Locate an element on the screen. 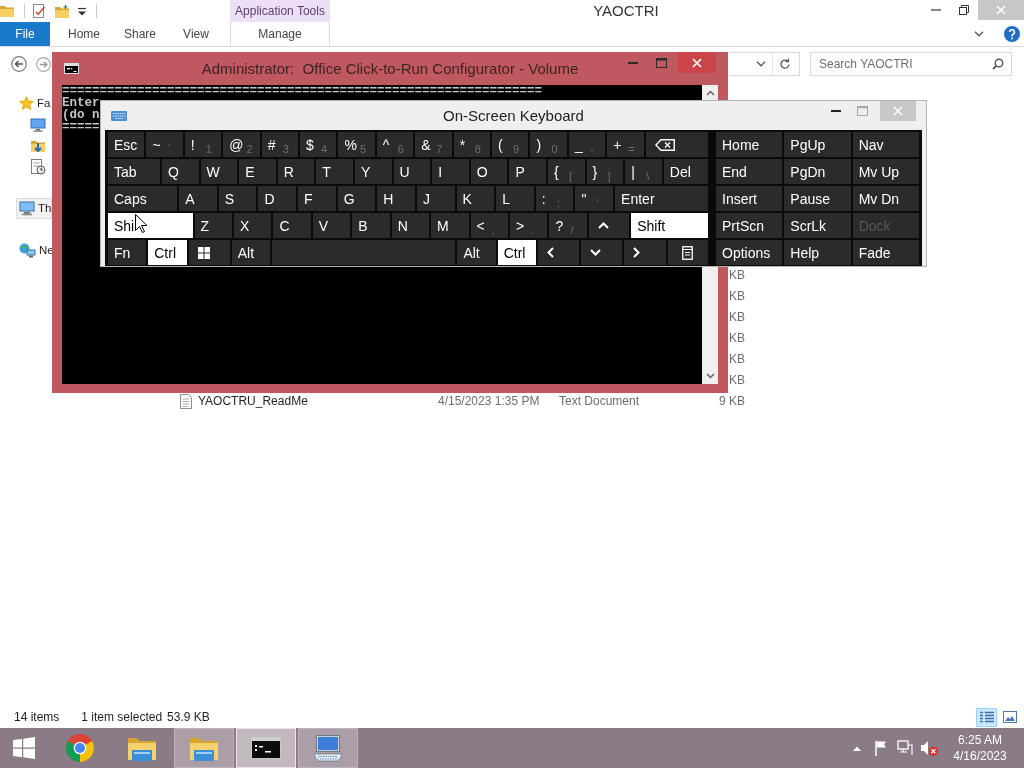 This screenshot has height=768, width=1024. keyboard-key: Tab is located at coordinates (134, 171).